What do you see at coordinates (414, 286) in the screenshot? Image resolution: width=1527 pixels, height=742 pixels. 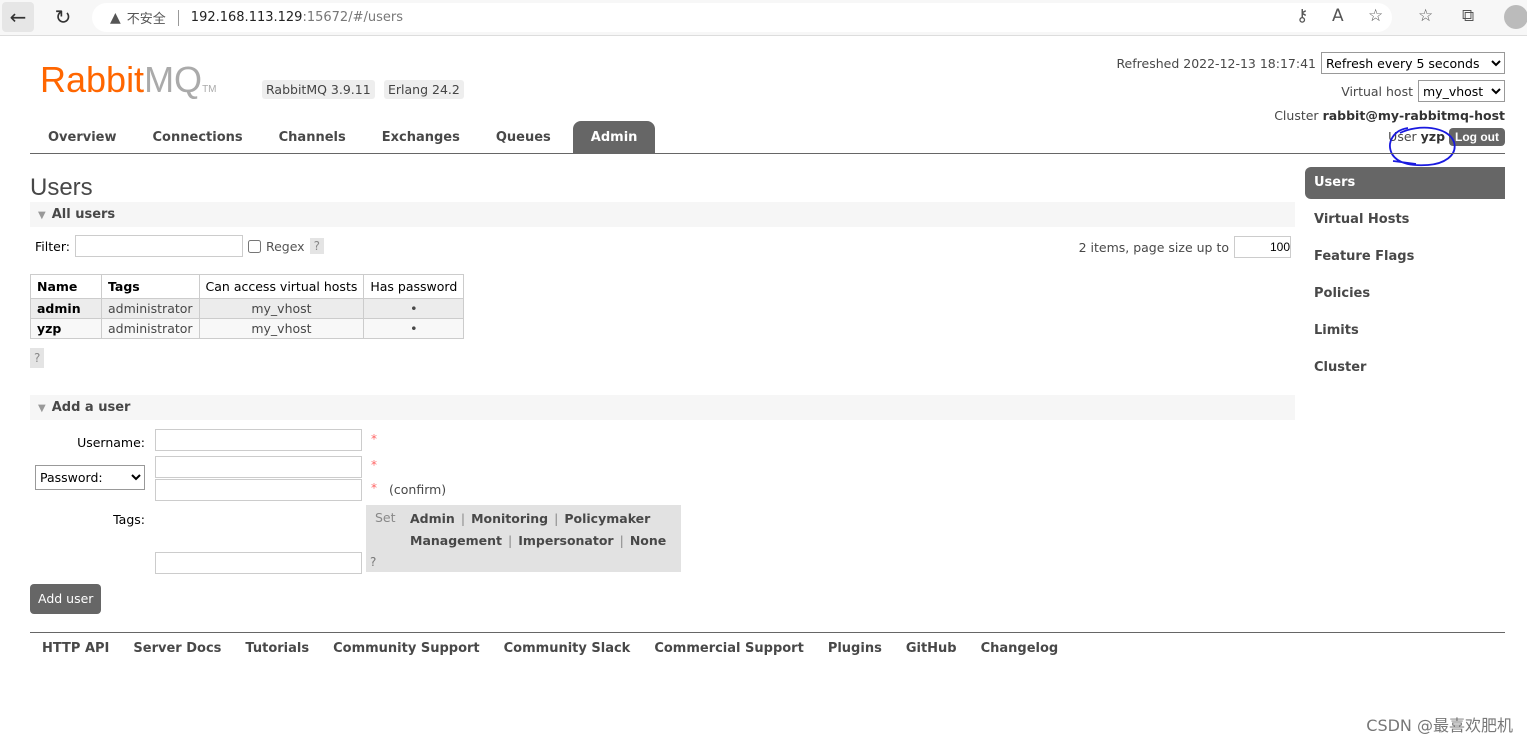 I see `column-header: Has password` at bounding box center [414, 286].